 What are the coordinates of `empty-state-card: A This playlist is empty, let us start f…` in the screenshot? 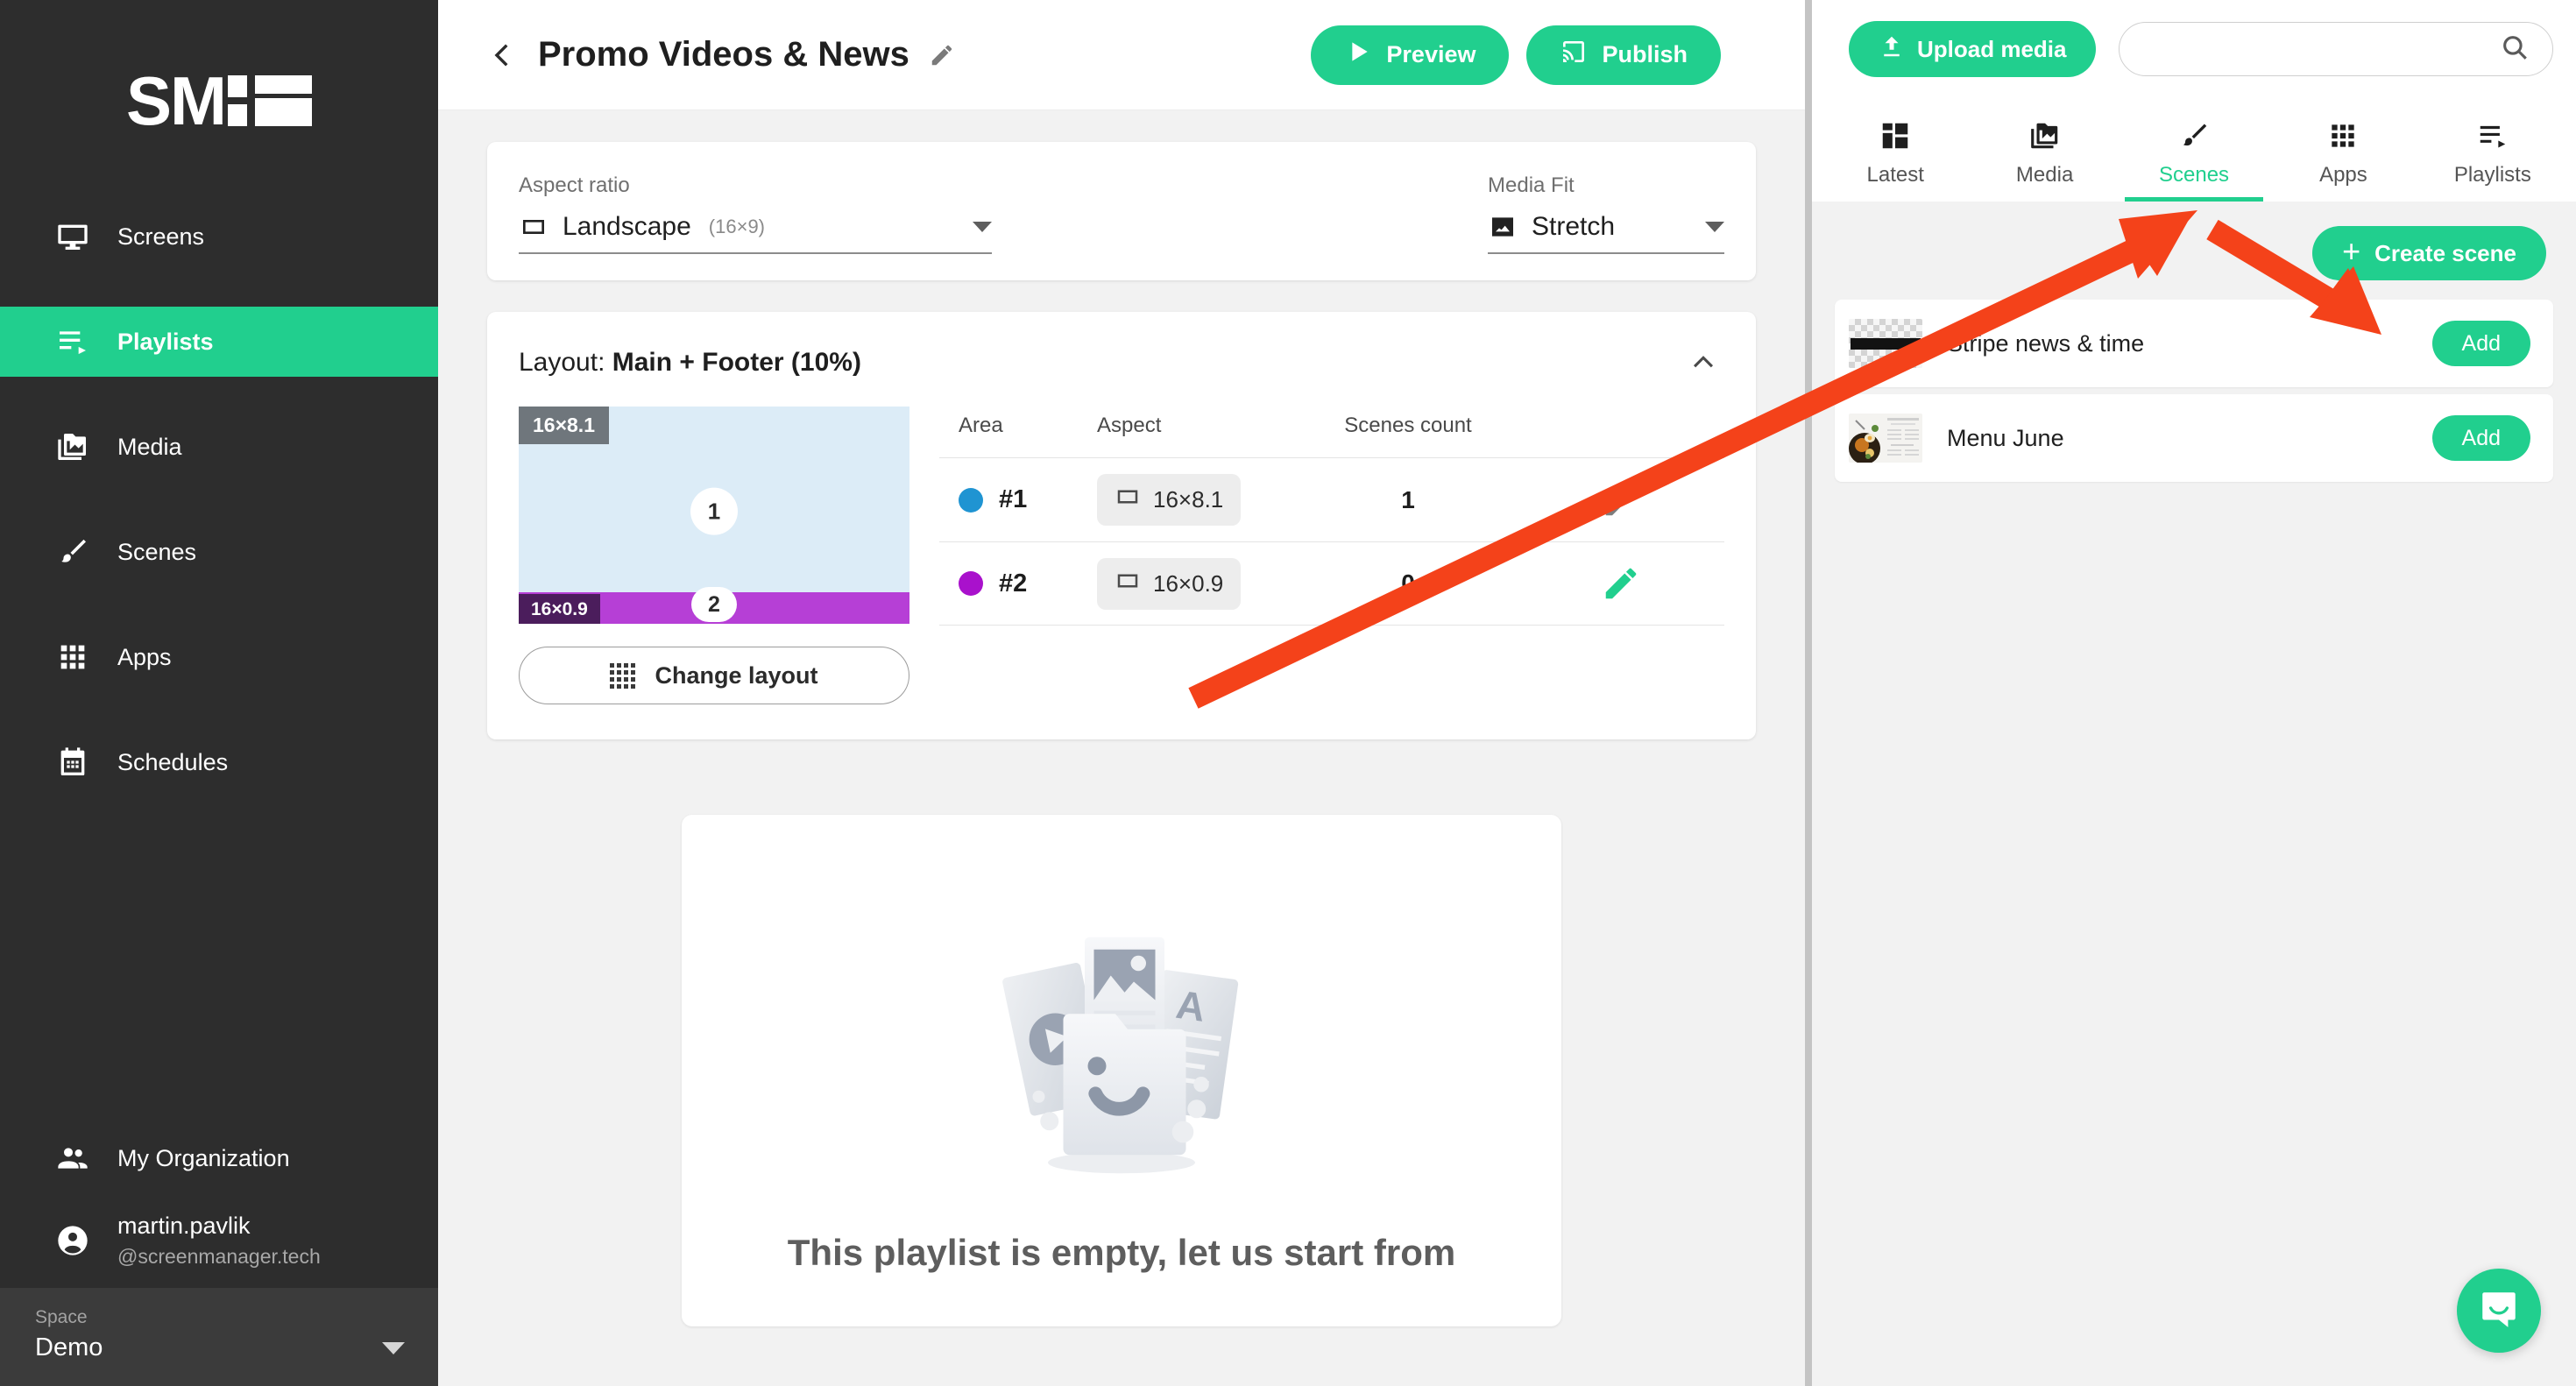 It's located at (1121, 1070).